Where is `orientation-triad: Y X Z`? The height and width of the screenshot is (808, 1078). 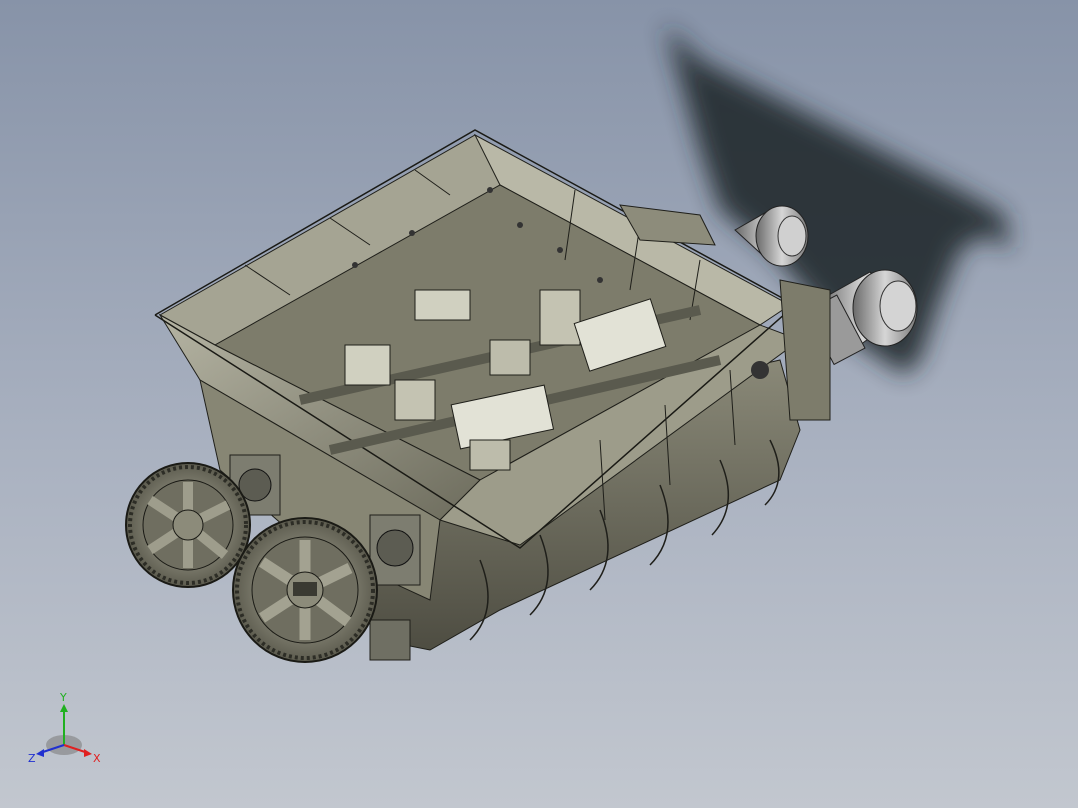
orientation-triad: Y X Z is located at coordinates (64, 728).